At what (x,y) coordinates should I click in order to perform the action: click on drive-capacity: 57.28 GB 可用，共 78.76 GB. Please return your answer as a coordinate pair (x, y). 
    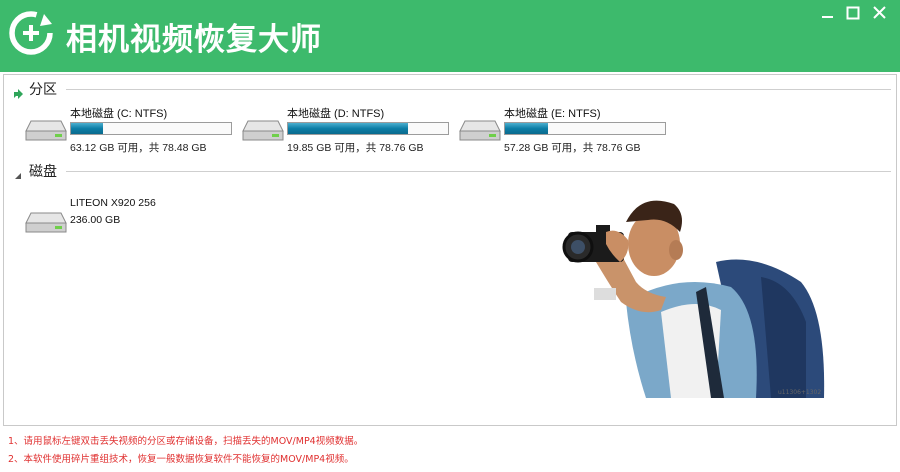
    Looking at the image, I should click on (572, 148).